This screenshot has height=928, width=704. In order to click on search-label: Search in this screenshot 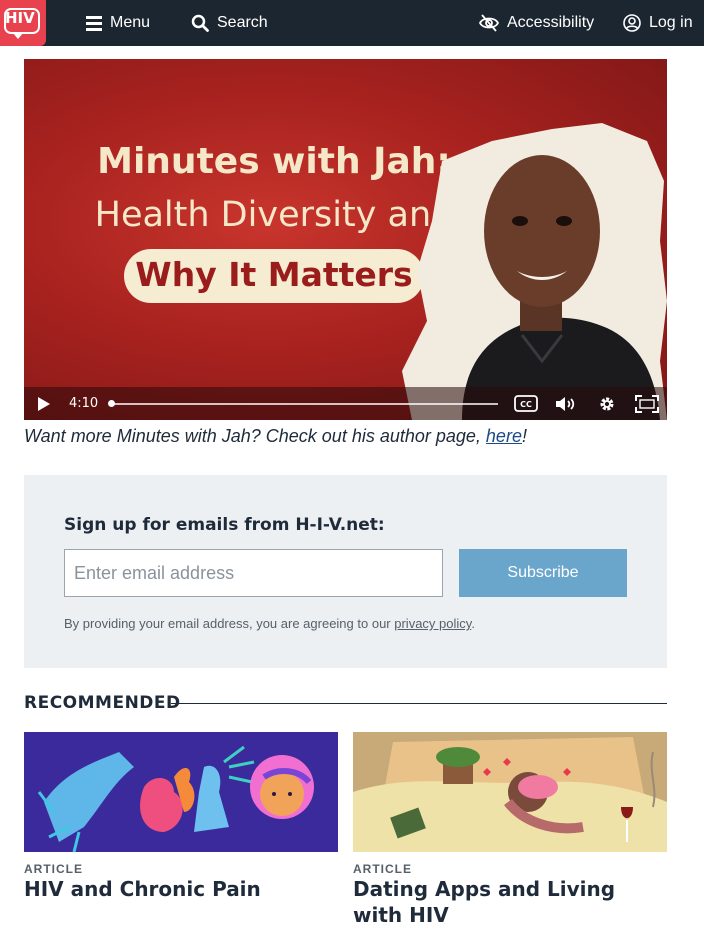, I will do `click(242, 22)`.